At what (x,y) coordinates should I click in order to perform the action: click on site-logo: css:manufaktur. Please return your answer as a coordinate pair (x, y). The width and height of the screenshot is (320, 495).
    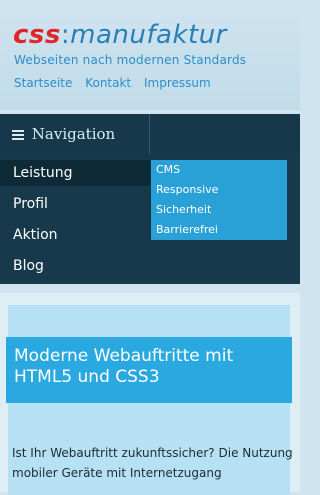
    Looking at the image, I should click on (120, 35).